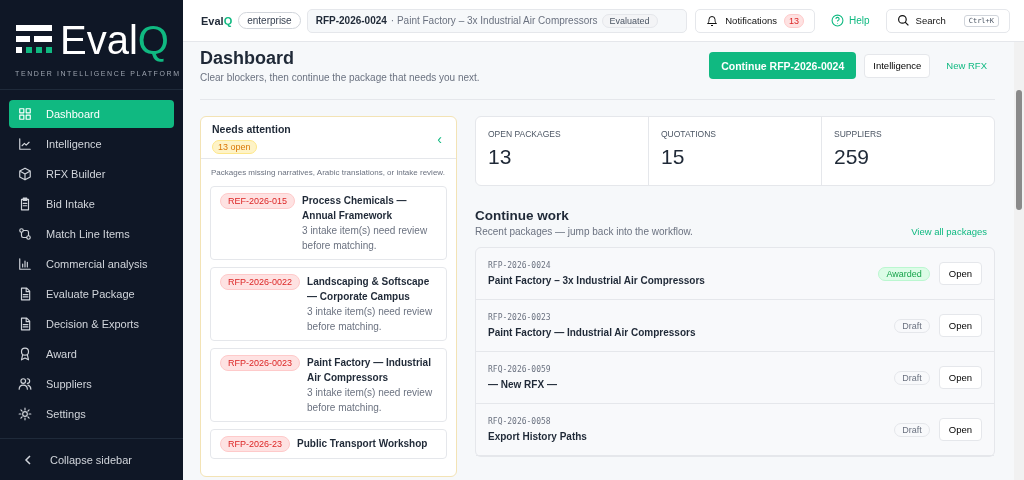  I want to click on open-count-badge: 13 open, so click(234, 147).